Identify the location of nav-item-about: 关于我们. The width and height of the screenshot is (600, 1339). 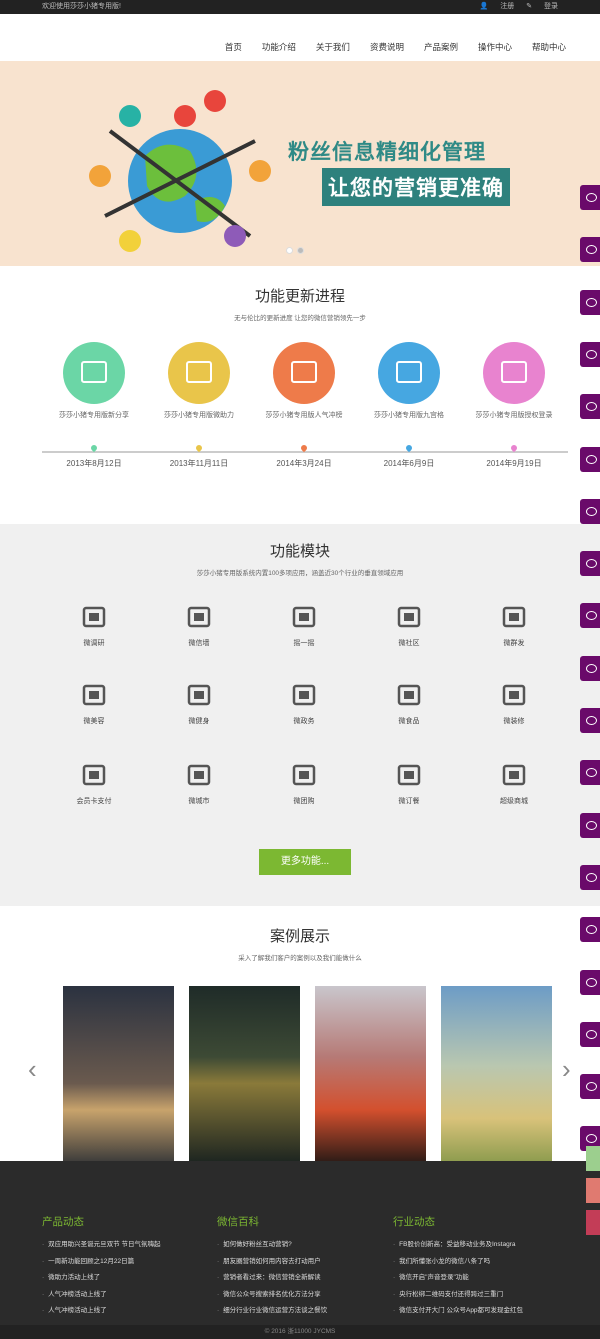
(333, 47).